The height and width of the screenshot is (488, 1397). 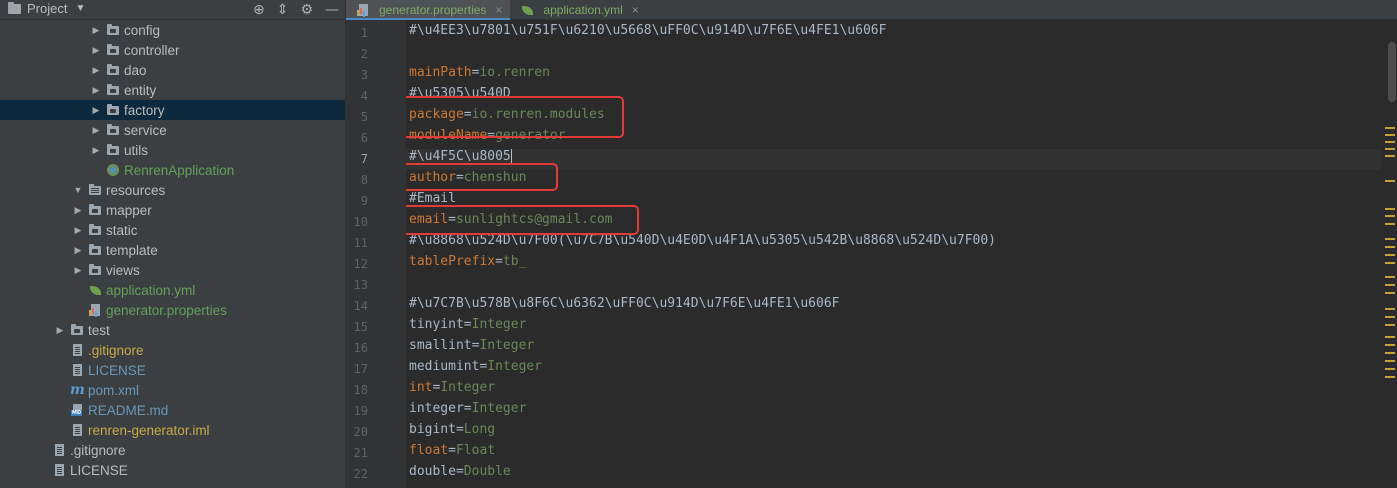 What do you see at coordinates (78, 190) in the screenshot?
I see `chevron-down-icon: ▼` at bounding box center [78, 190].